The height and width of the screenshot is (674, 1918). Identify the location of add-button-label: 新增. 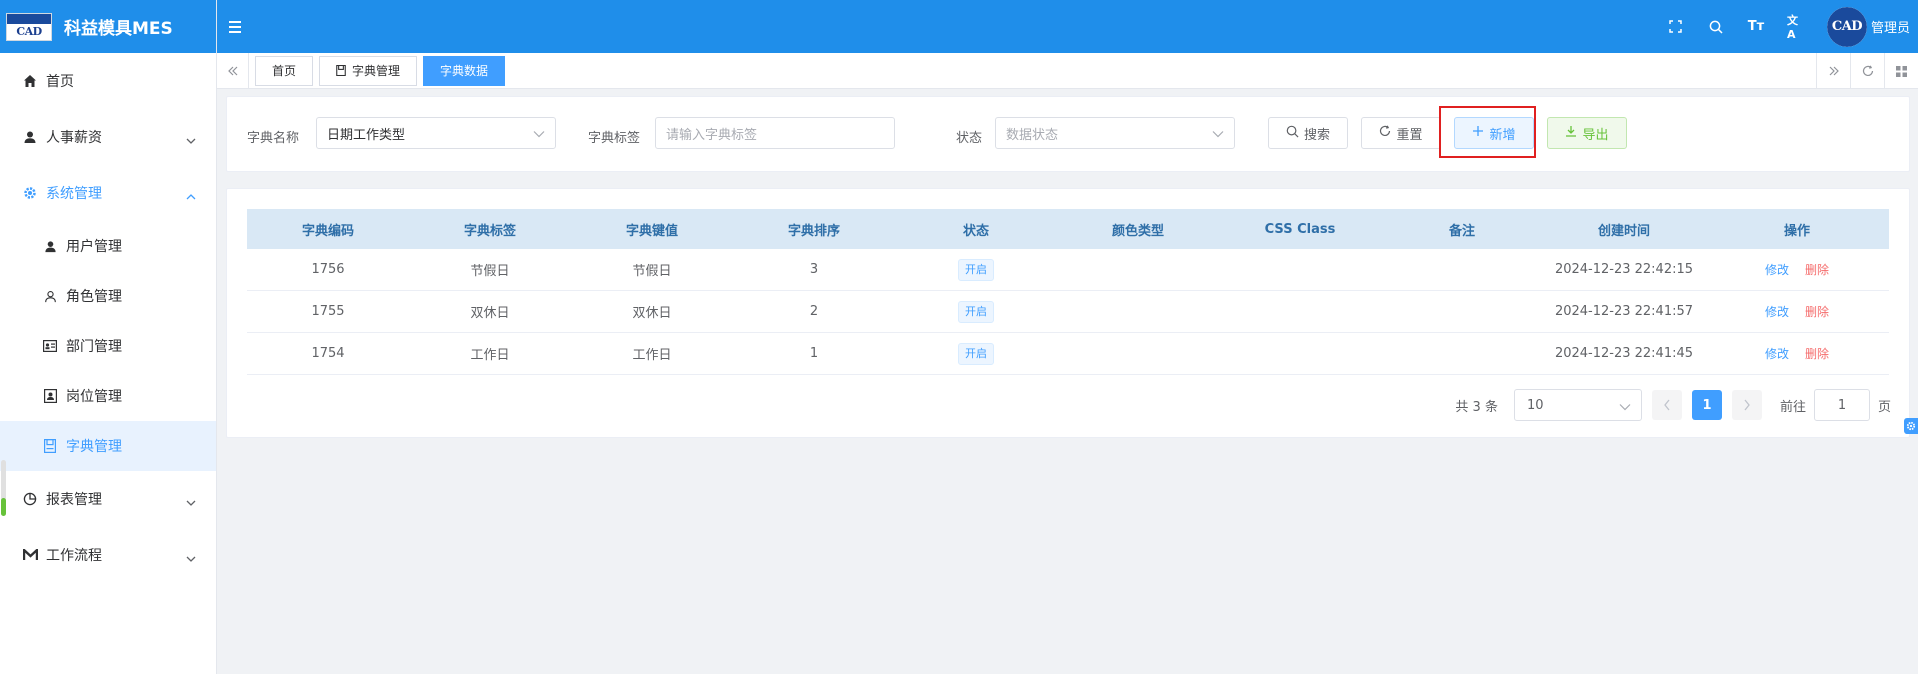
(1502, 135).